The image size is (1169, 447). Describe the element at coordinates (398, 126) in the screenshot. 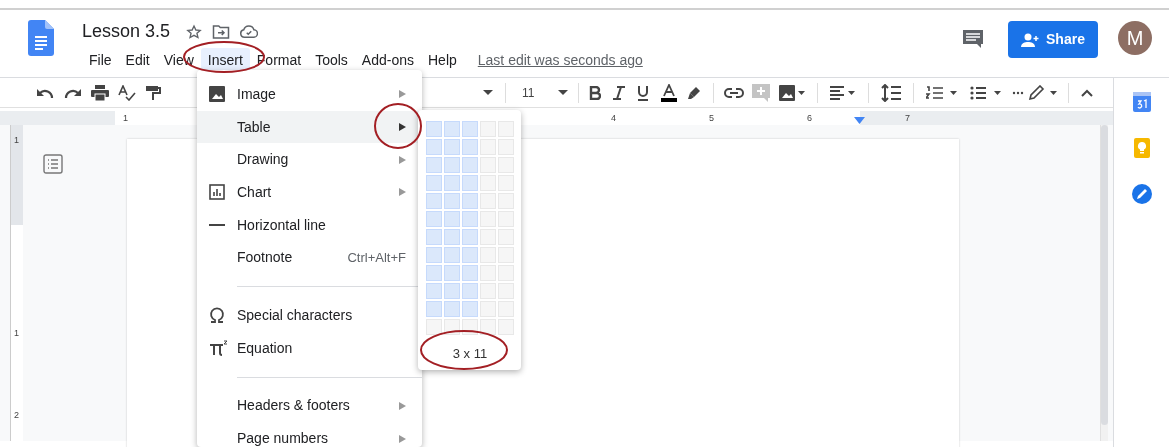

I see `annotation-circle` at that location.